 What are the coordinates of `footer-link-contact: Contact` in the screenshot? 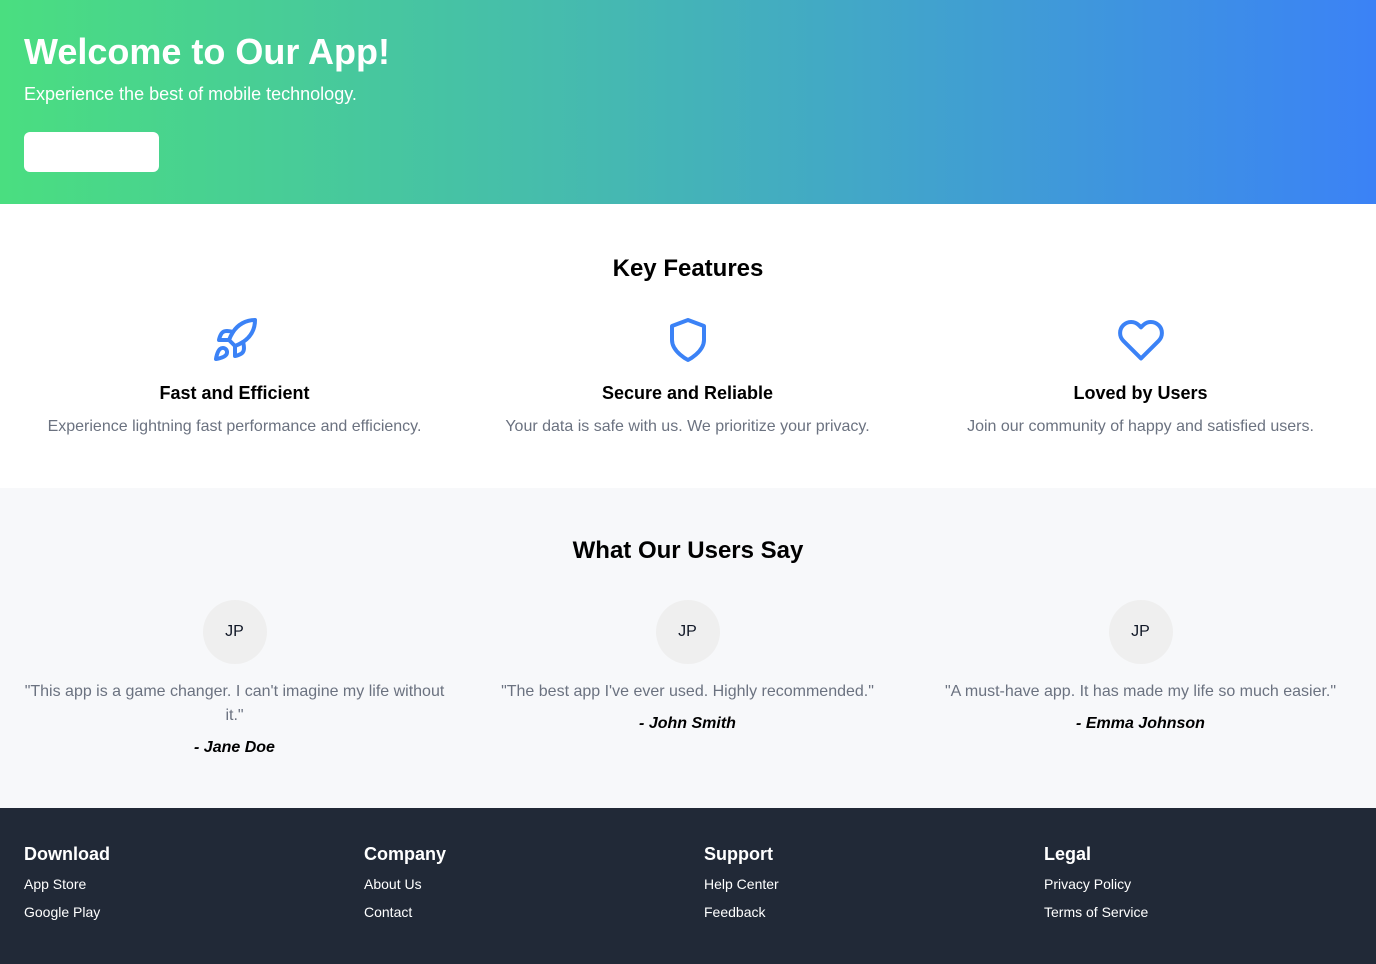 It's located at (514, 912).